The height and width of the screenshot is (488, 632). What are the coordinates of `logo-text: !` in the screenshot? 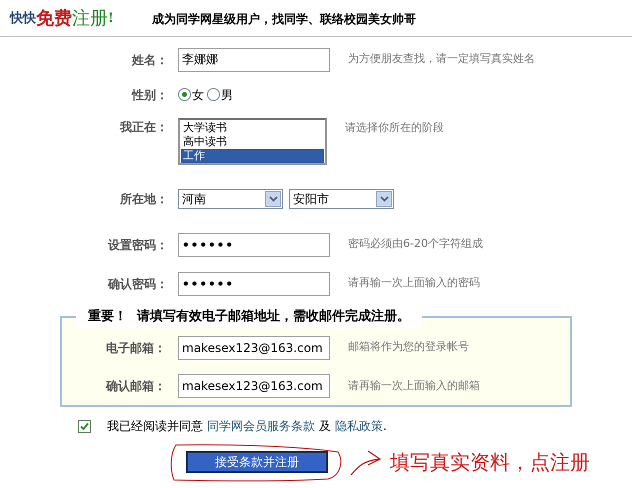 It's located at (111, 19).